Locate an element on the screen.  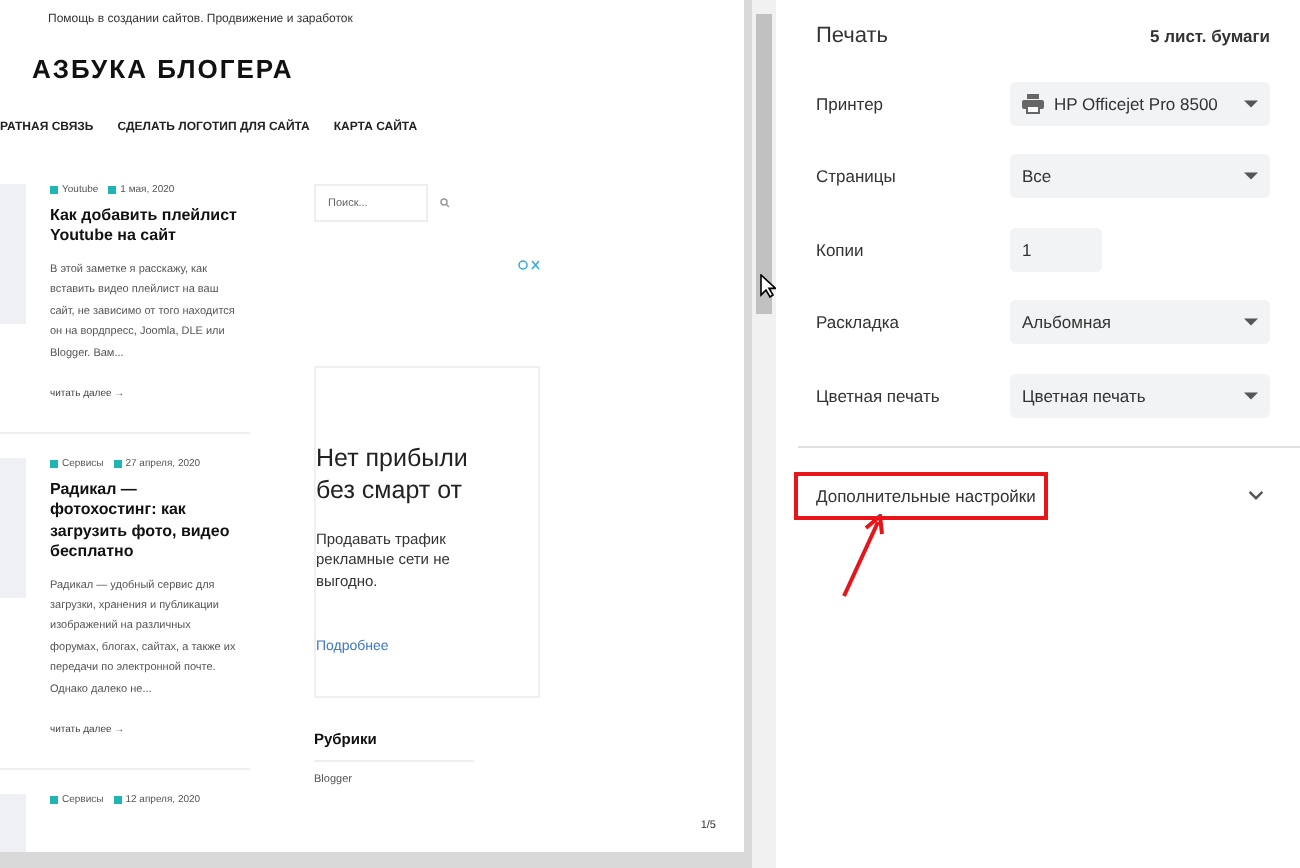
sheet-count: 5 лист. бумаги is located at coordinates (1209, 36).